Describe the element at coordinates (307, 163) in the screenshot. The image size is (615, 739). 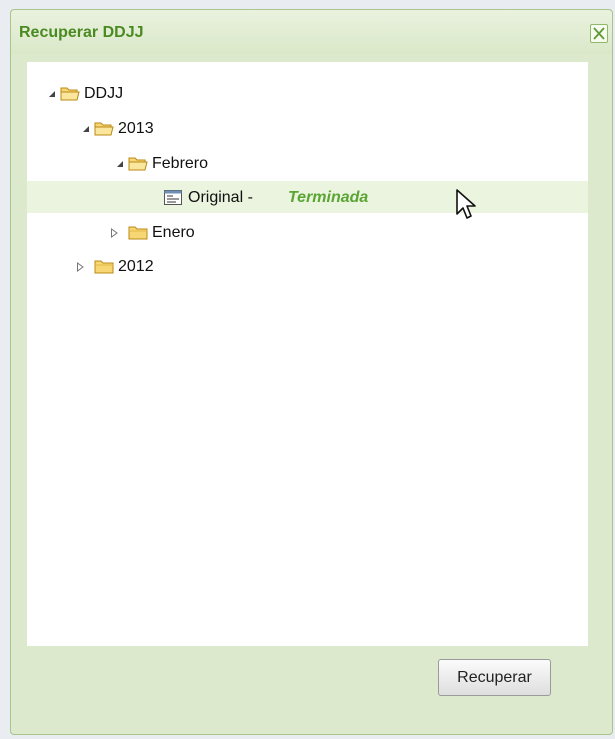
I see `tree-node-febrero: Febrero` at that location.